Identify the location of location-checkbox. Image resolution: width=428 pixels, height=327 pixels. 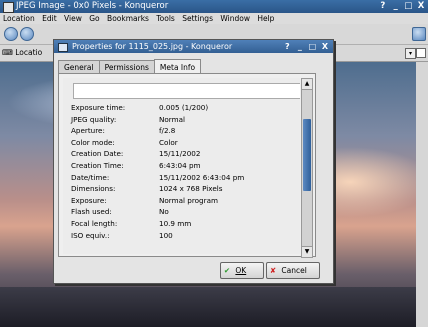
(421, 53).